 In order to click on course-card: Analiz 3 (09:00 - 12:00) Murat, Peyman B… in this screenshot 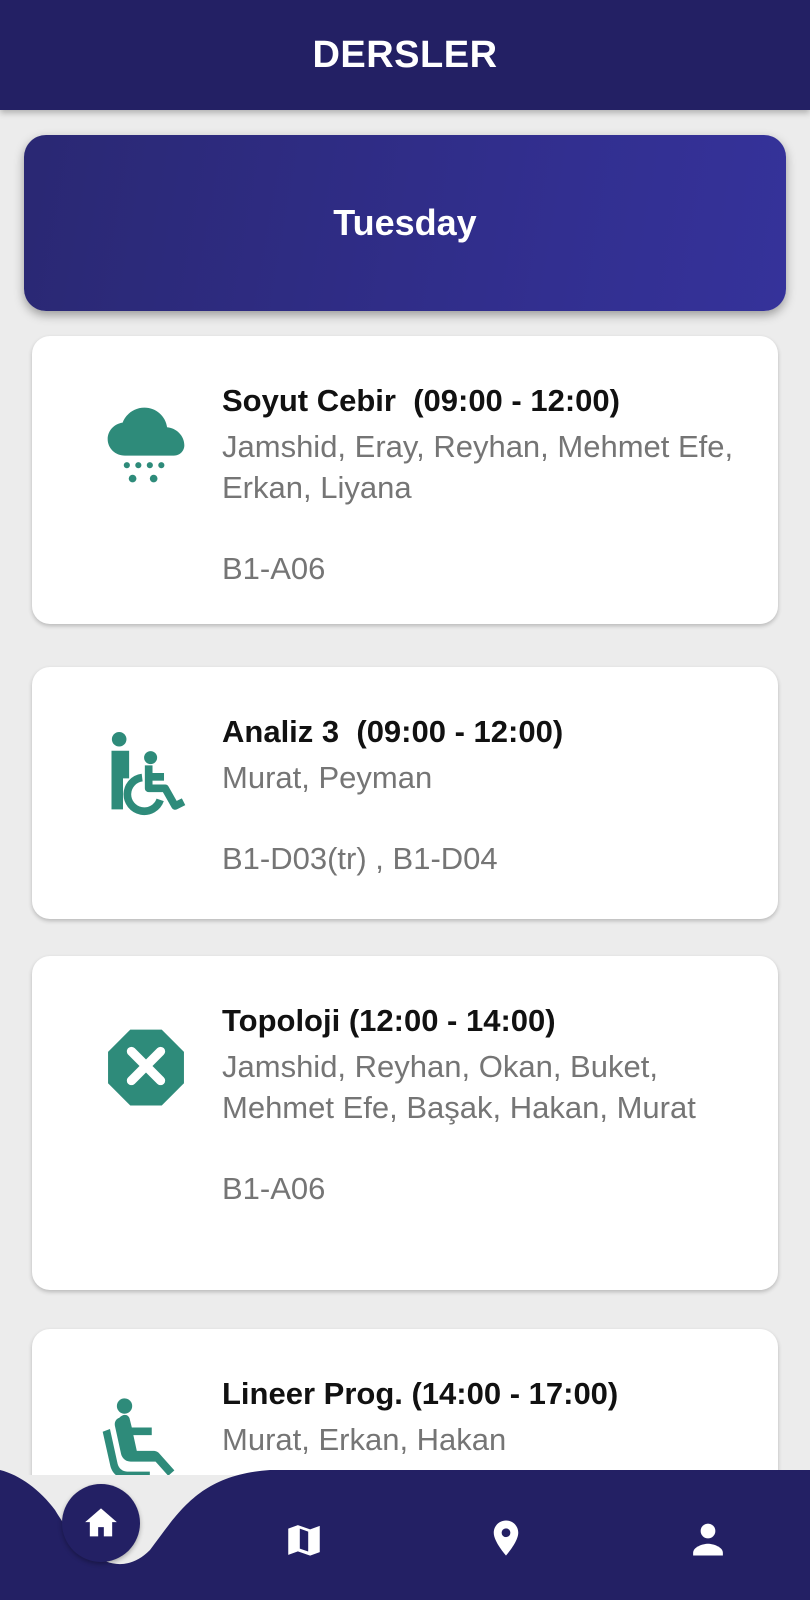, I will do `click(405, 793)`.